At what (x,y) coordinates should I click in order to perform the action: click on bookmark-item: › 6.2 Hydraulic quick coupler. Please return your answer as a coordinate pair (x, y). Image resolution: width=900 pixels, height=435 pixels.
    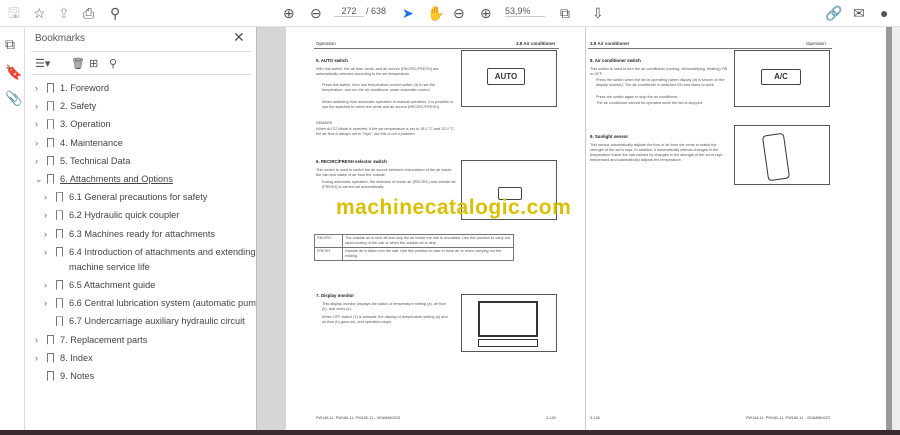
    Looking at the image, I should click on (142, 215).